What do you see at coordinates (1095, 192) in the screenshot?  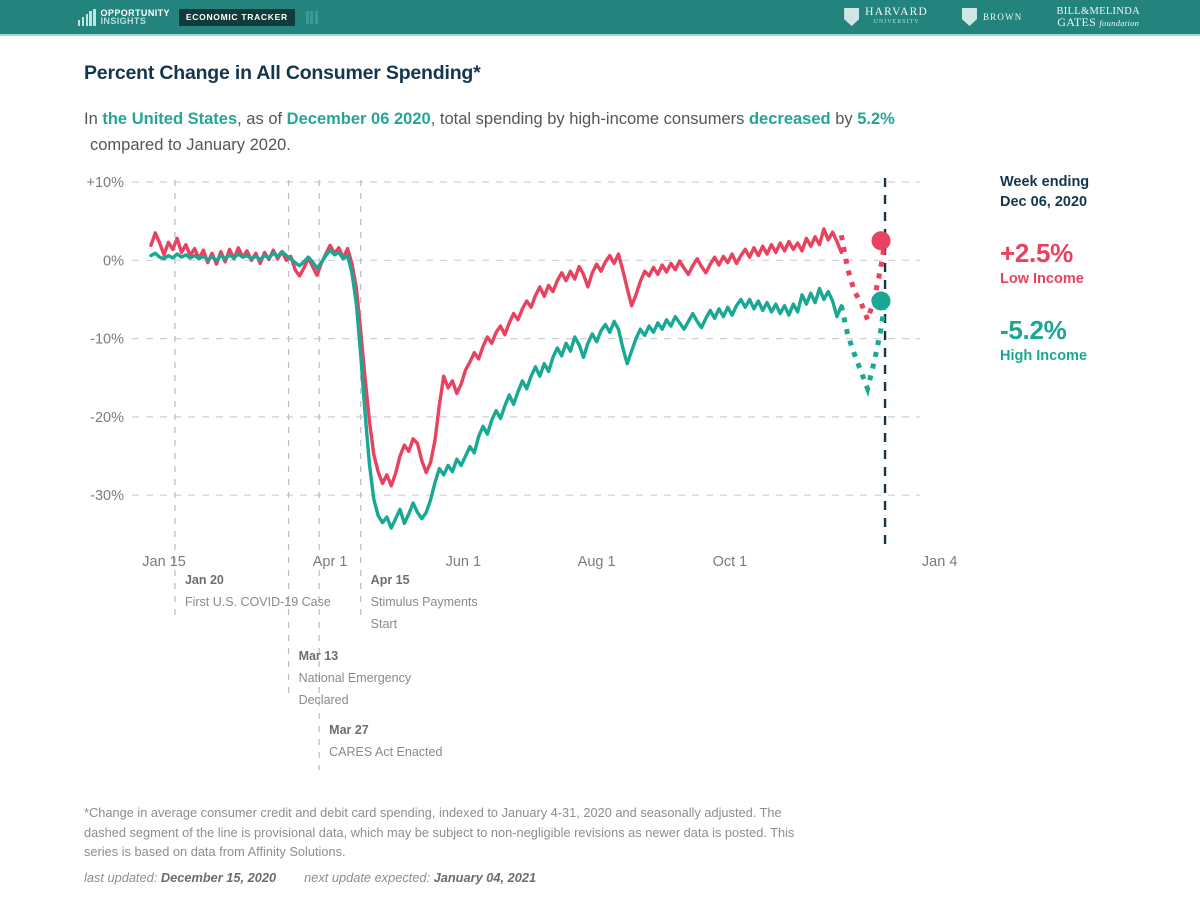 I see `readout-week-label: Week ending Dec 06, 2020` at bounding box center [1095, 192].